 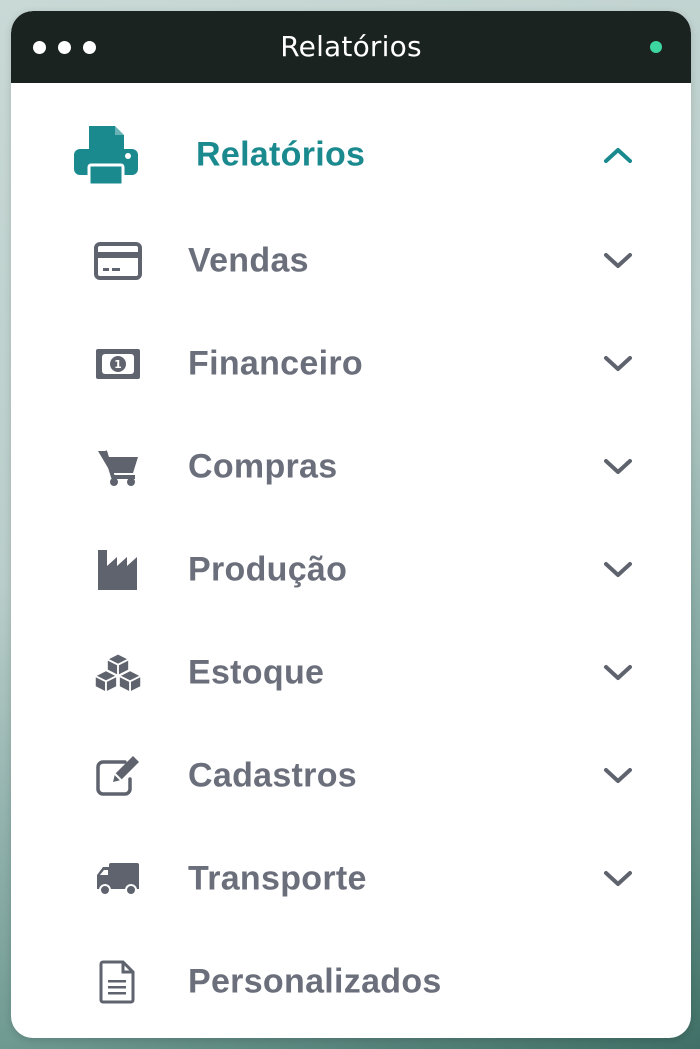 I want to click on menu-item-transporte: Transporte, so click(x=351, y=879).